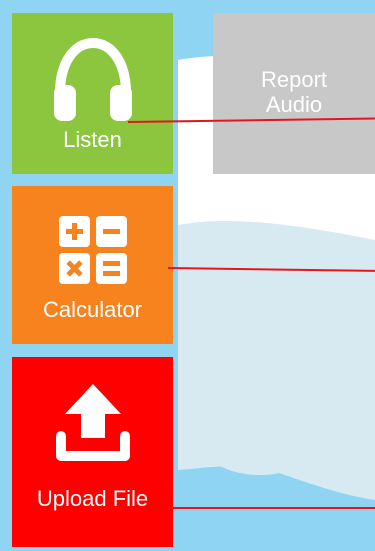 Image resolution: width=375 pixels, height=551 pixels. Describe the element at coordinates (92, 79) in the screenshot. I see `headphones-icon` at that location.